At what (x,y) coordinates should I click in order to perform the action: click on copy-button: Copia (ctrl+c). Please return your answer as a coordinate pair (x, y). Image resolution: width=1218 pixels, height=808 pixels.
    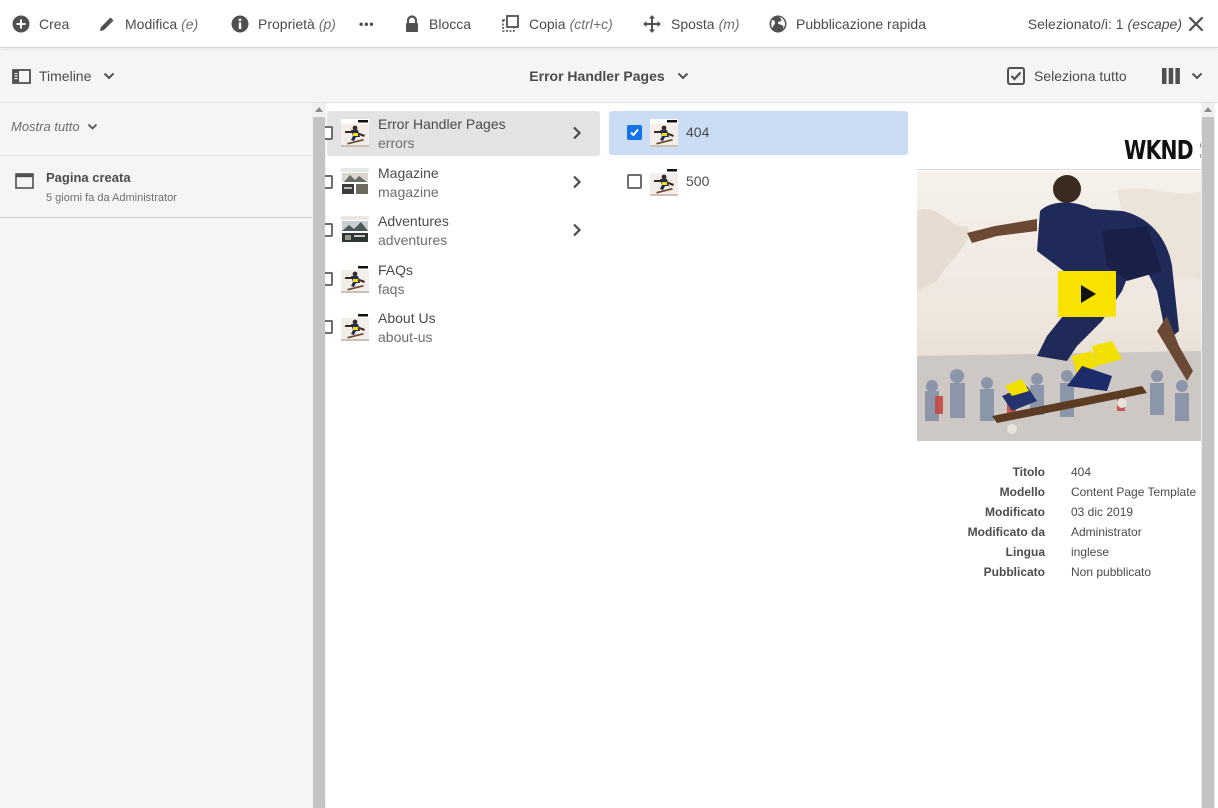
    Looking at the image, I should click on (557, 24).